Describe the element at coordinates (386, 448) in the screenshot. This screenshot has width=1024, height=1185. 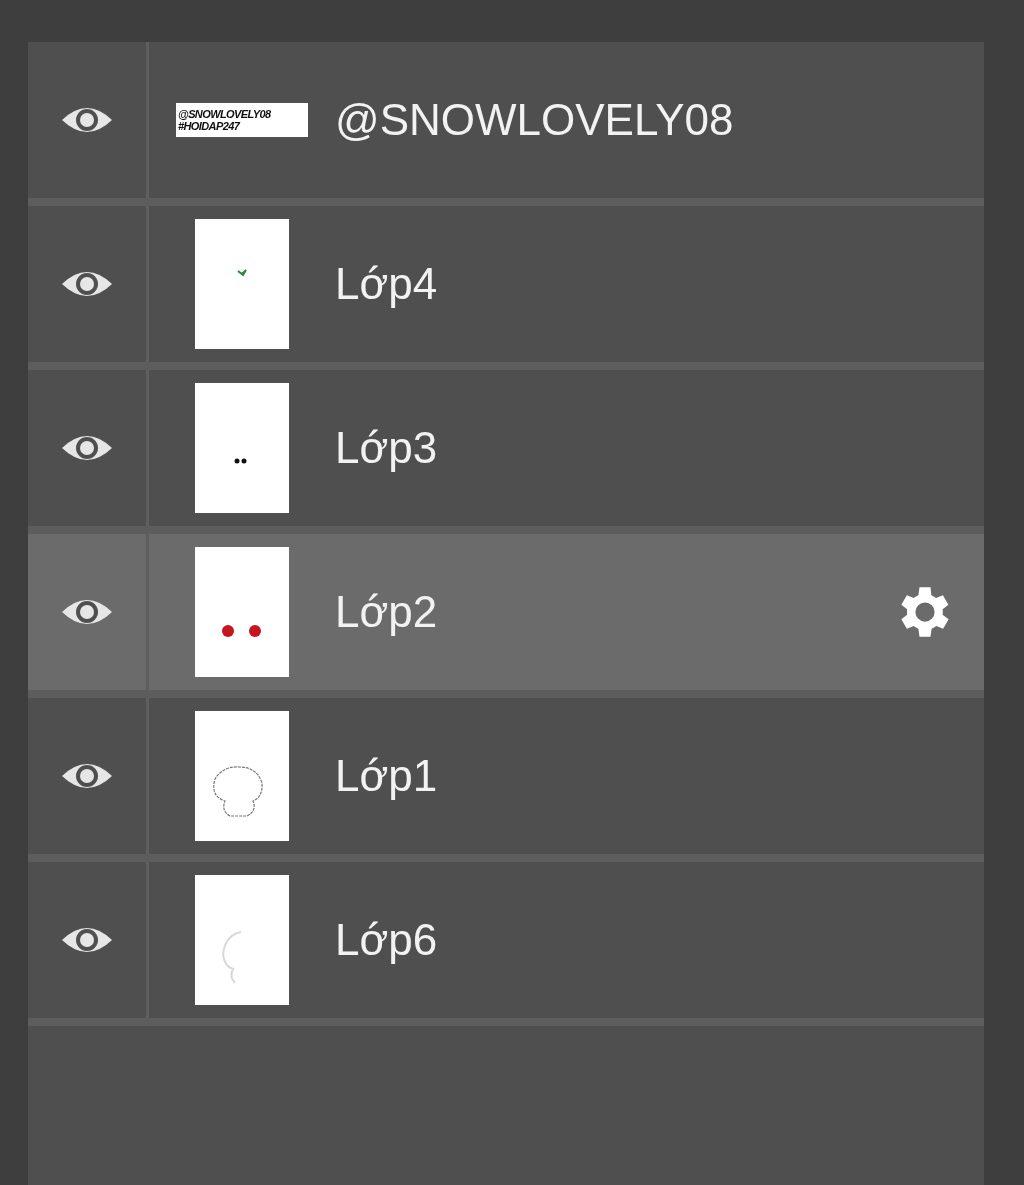
I see `layer-name: Lớp3` at that location.